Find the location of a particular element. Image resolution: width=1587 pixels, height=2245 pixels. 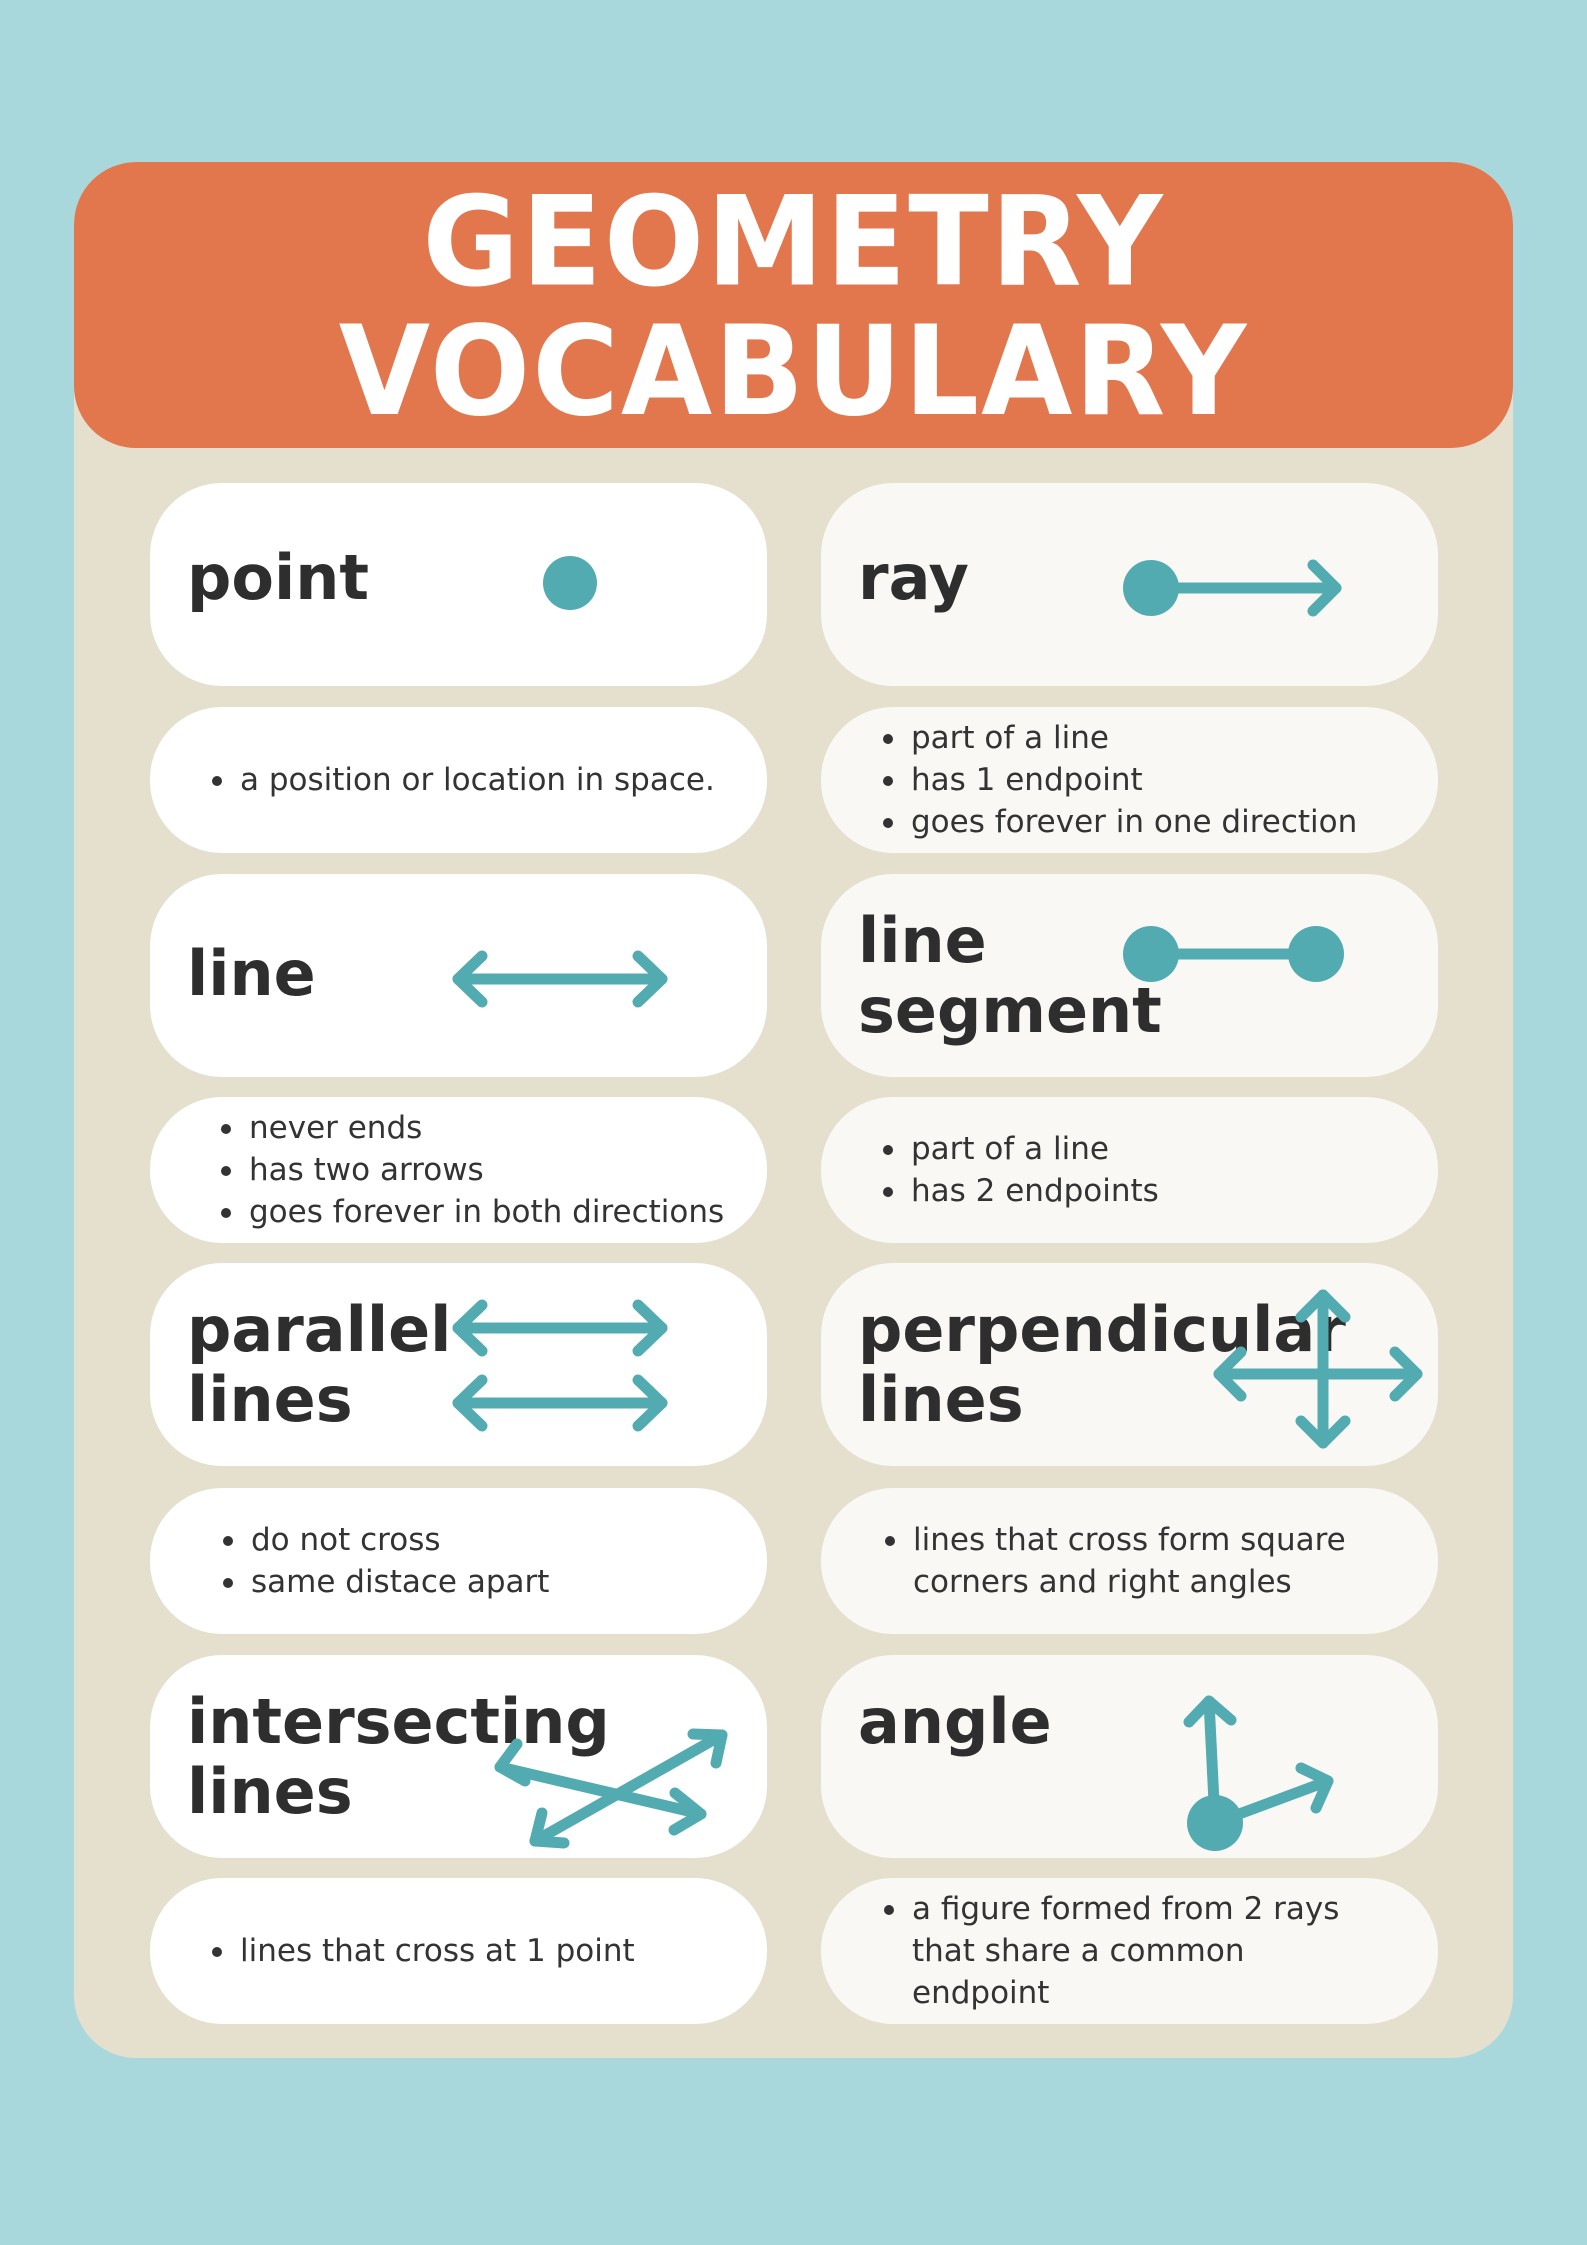

definition-item: same distace apart is located at coordinates (495, 1582).